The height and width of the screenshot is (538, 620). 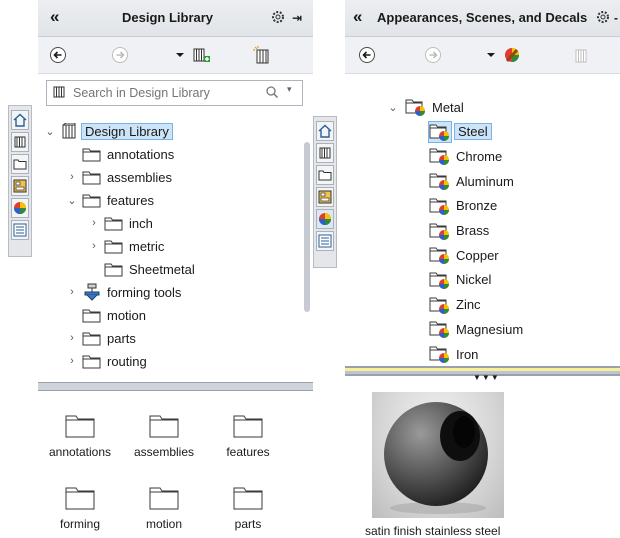 What do you see at coordinates (59, 93) in the screenshot?
I see `design-library-icon` at bounding box center [59, 93].